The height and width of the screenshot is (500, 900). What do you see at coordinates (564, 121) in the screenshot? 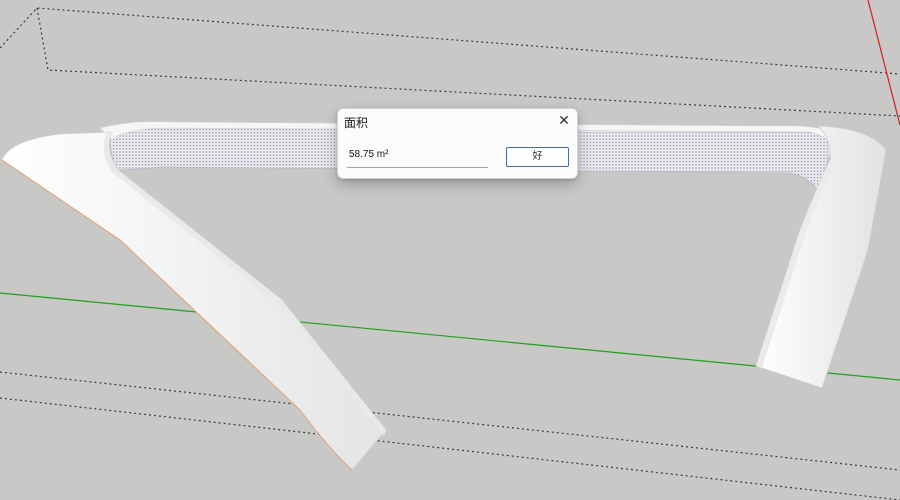
I see `close-icon: ✕` at bounding box center [564, 121].